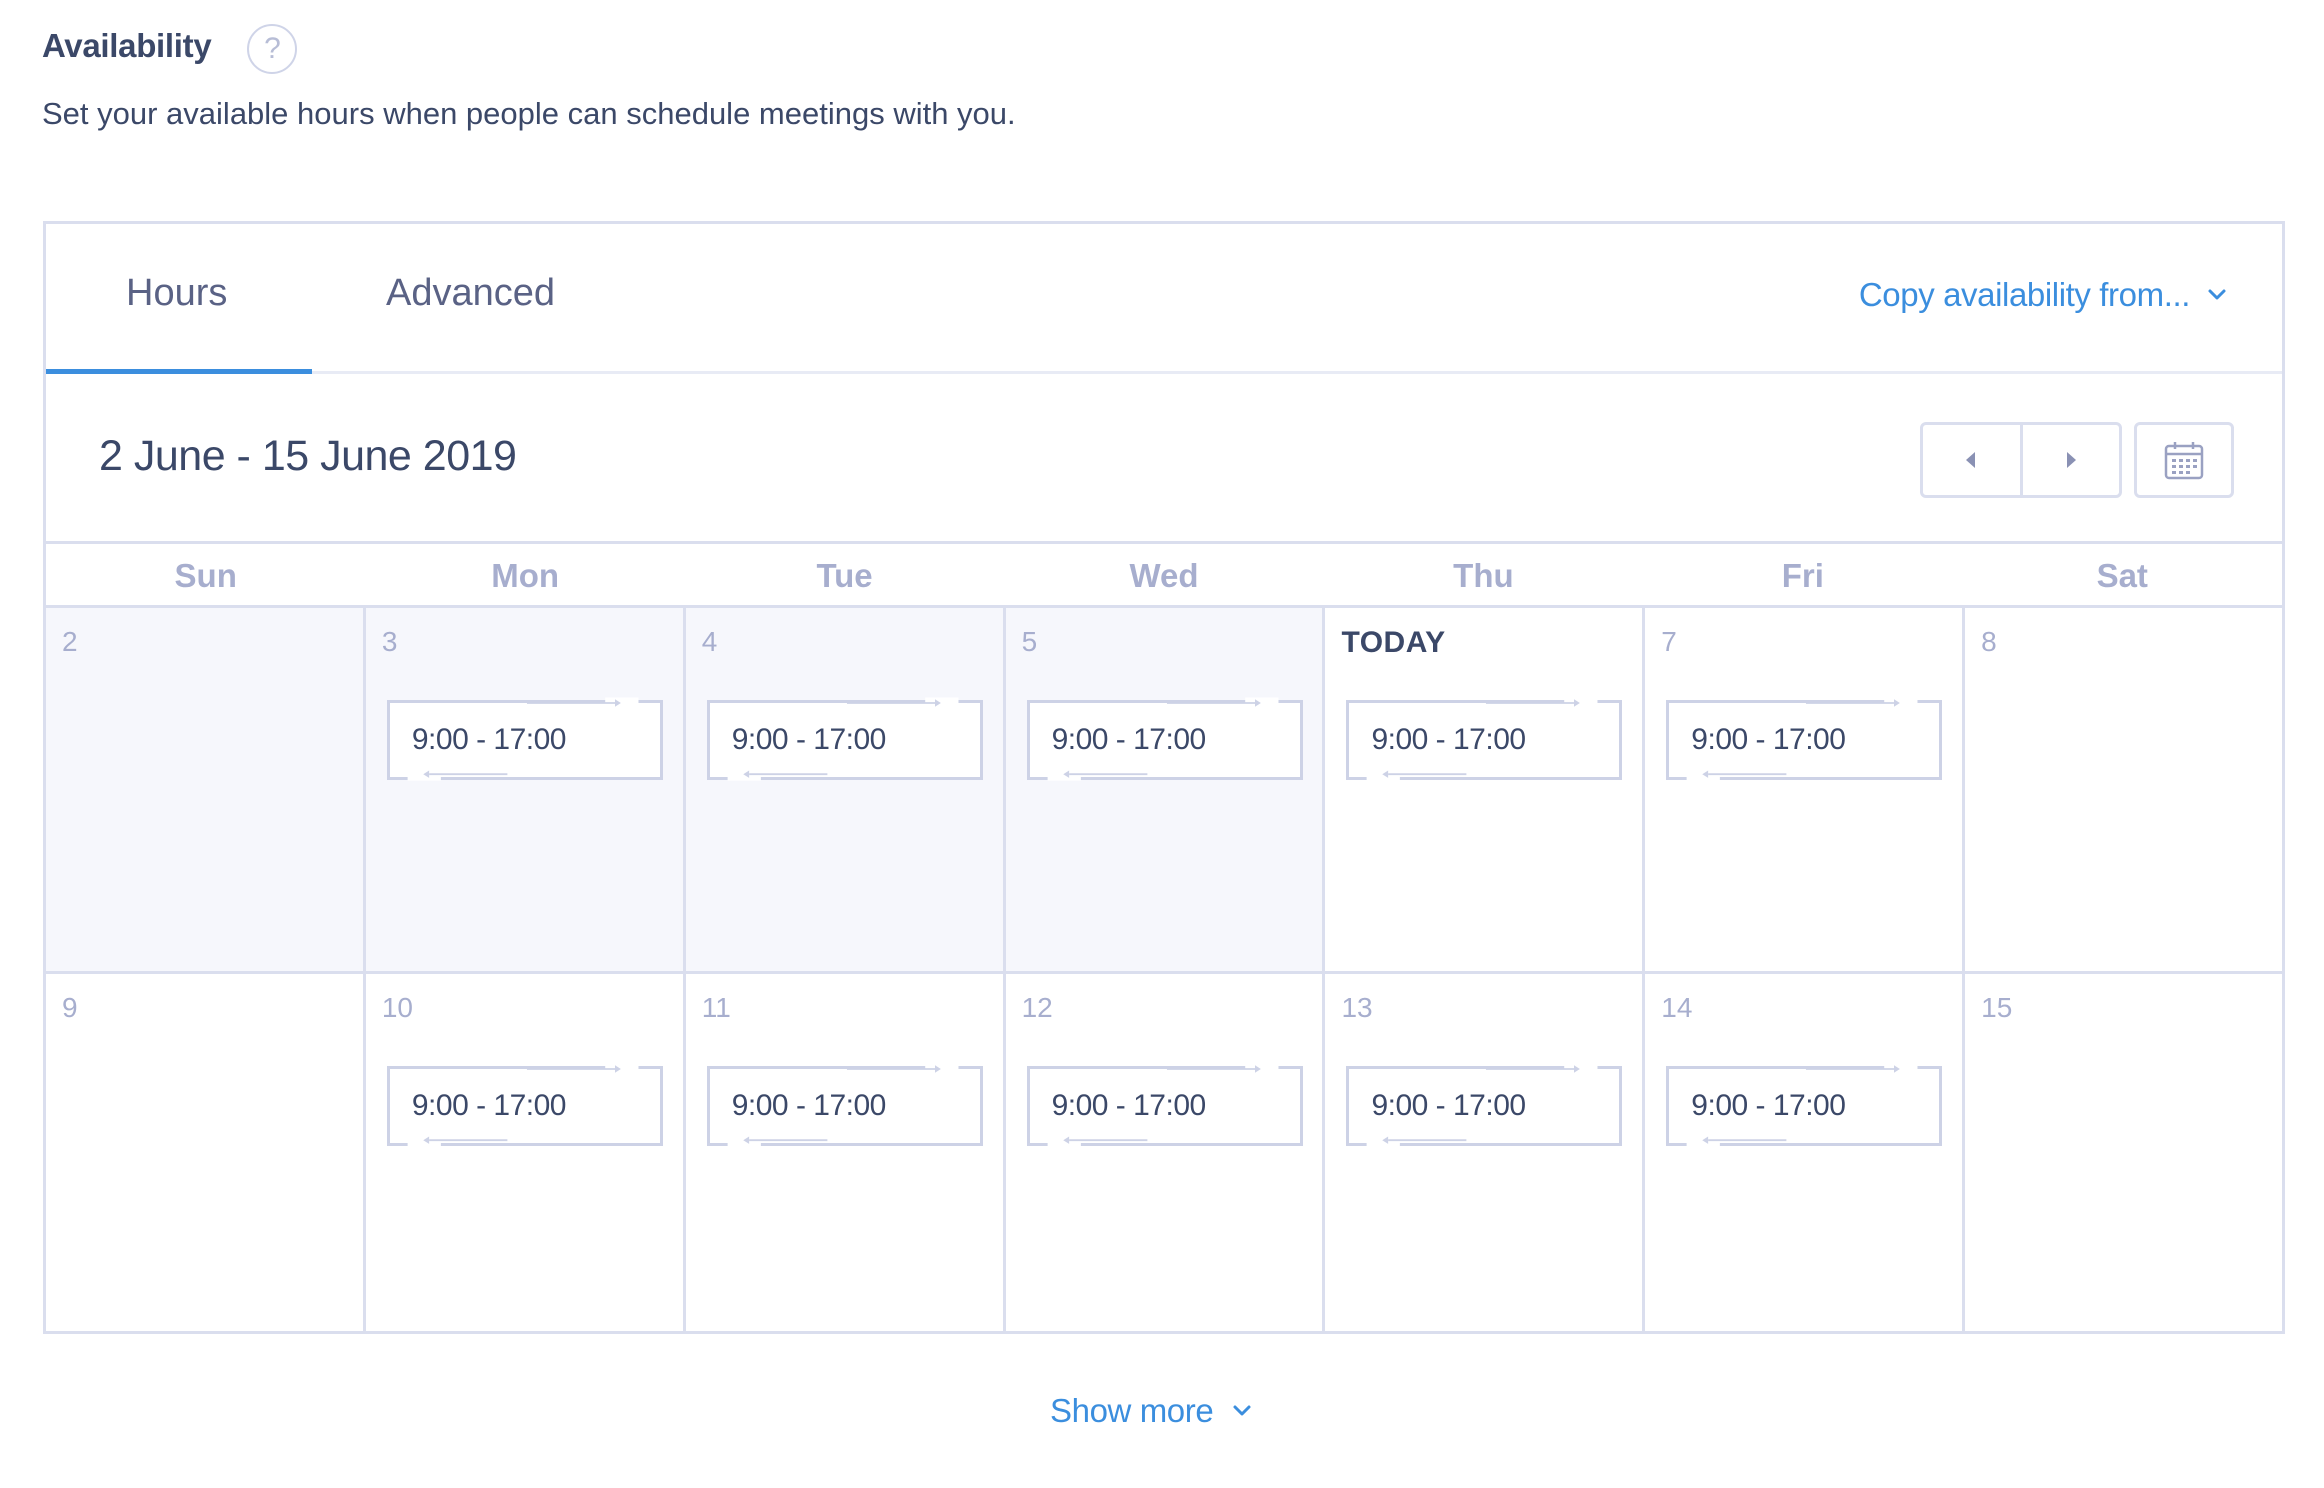 The image size is (2324, 1488). What do you see at coordinates (204, 1154) in the screenshot?
I see `calendar-day: 9` at bounding box center [204, 1154].